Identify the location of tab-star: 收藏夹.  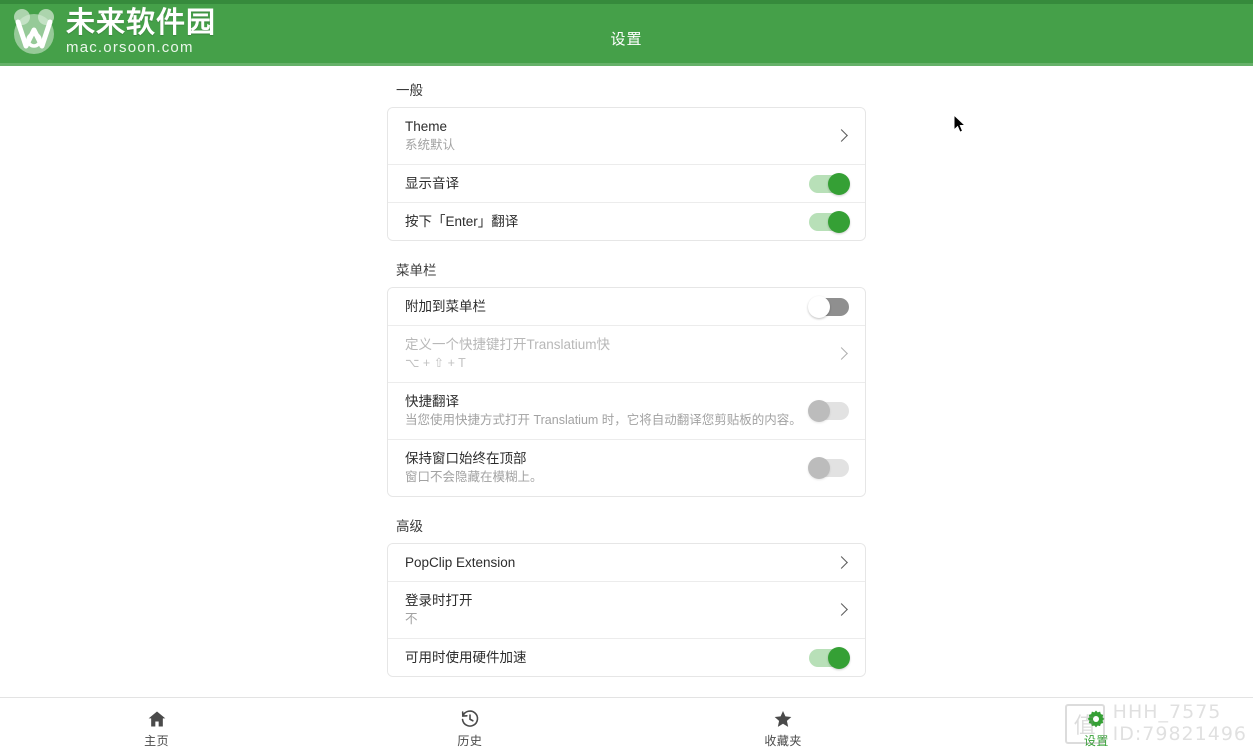
(783, 726).